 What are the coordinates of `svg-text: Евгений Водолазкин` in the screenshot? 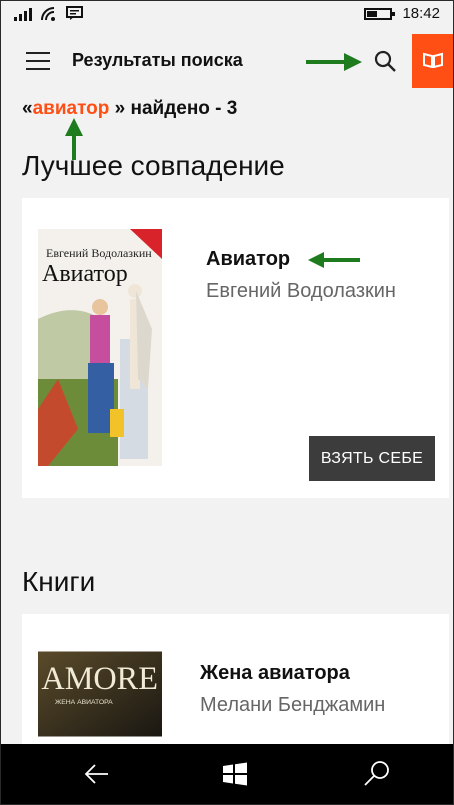 It's located at (99, 253).